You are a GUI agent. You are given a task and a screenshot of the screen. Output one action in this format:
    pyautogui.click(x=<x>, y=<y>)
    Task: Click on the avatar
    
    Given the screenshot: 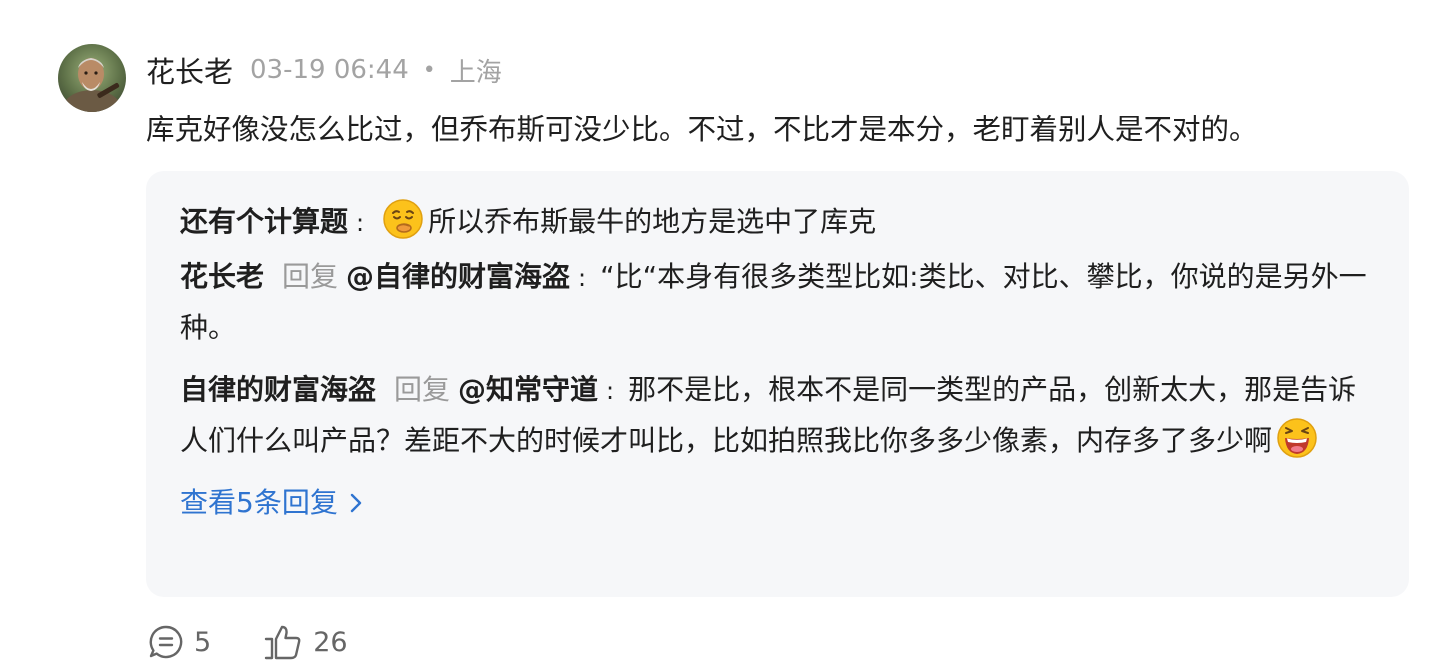 What is the action you would take?
    pyautogui.click(x=92, y=78)
    